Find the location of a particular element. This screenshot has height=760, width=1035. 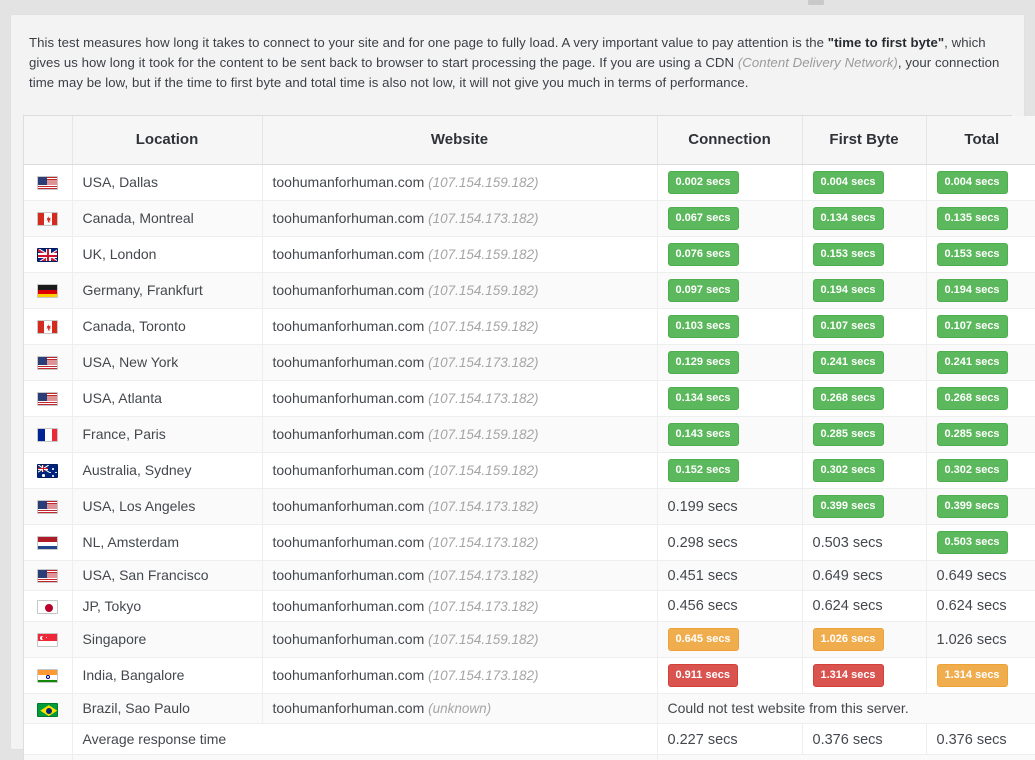

row-total-time-value: 0.649 secs is located at coordinates (971, 575).